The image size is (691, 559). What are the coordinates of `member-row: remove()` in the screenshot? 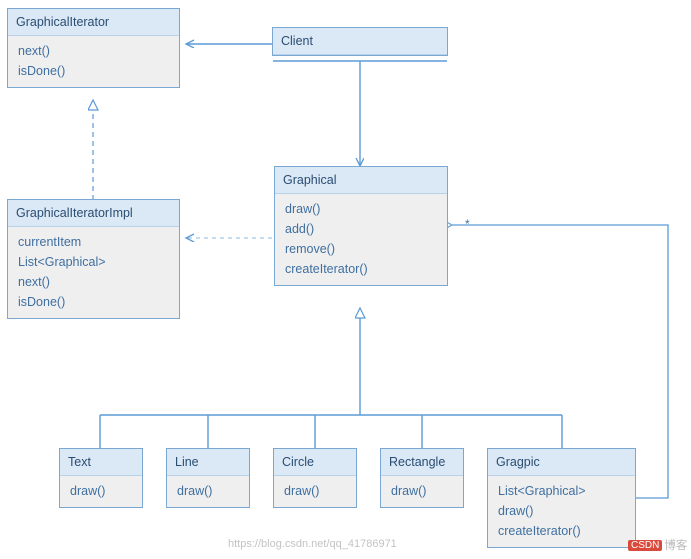 It's located at (310, 249).